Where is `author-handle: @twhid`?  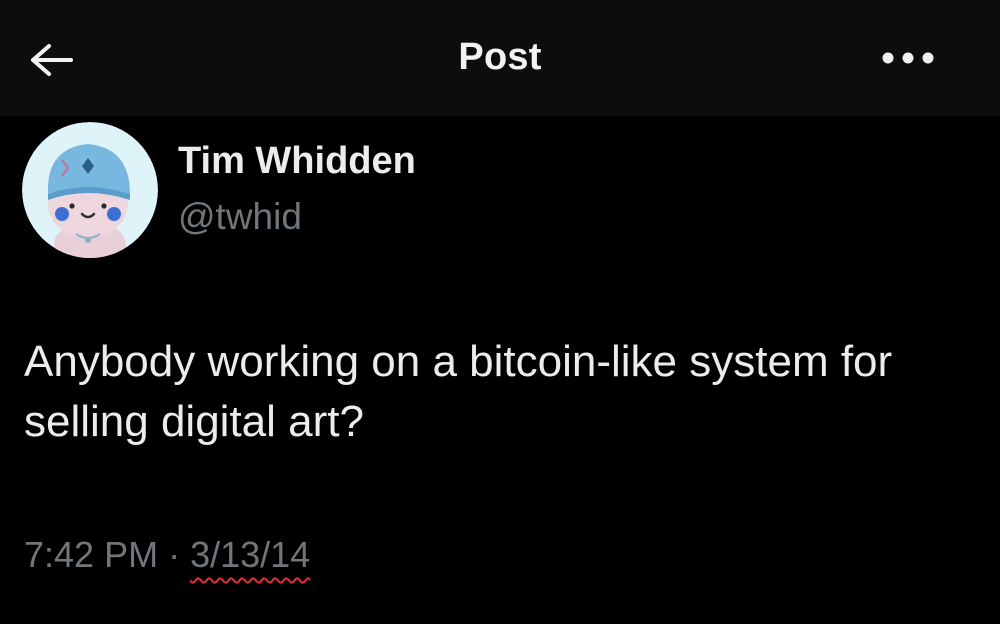 author-handle: @twhid is located at coordinates (240, 217).